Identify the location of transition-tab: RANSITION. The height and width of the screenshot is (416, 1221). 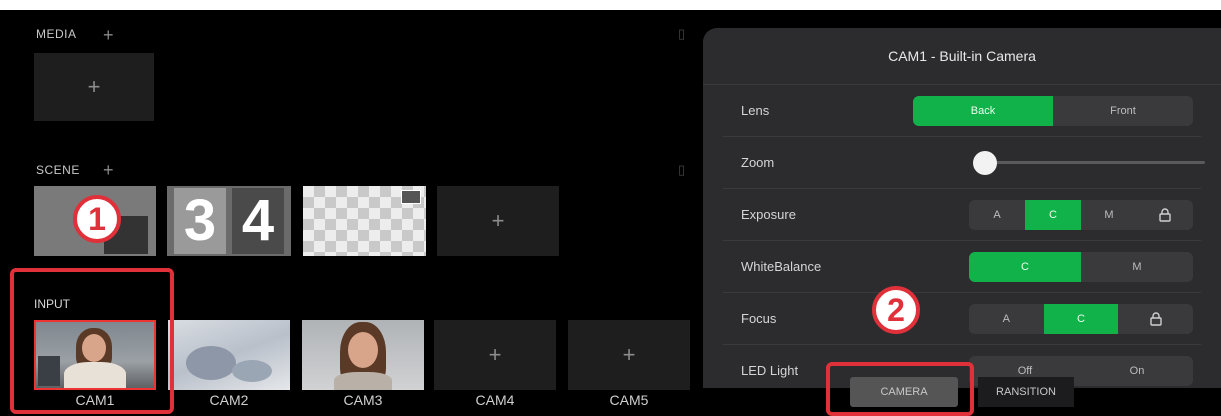
(1026, 392).